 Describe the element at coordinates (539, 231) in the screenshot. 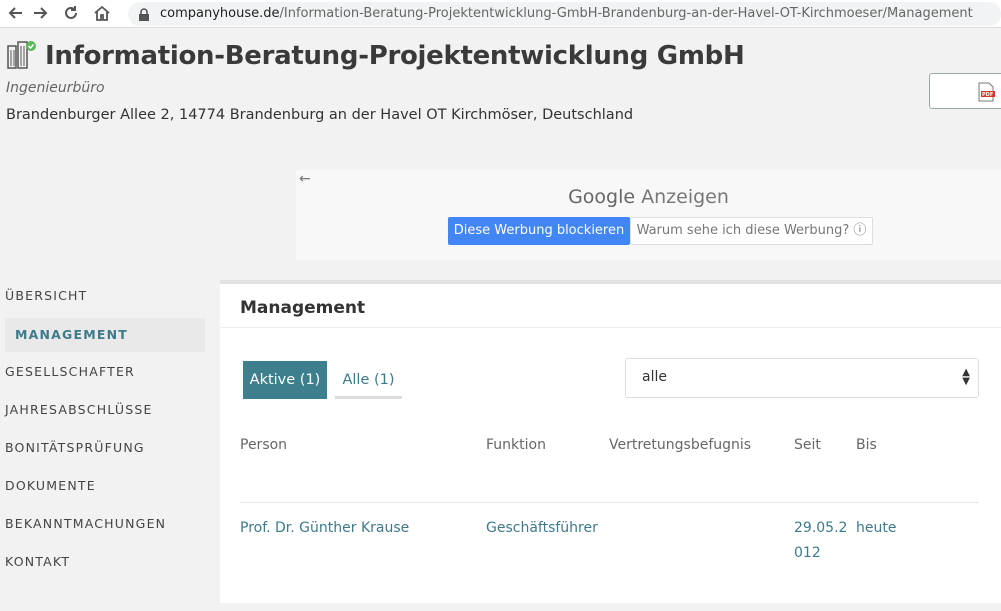

I see `block-ad-button: Diese Werbung blockieren` at that location.